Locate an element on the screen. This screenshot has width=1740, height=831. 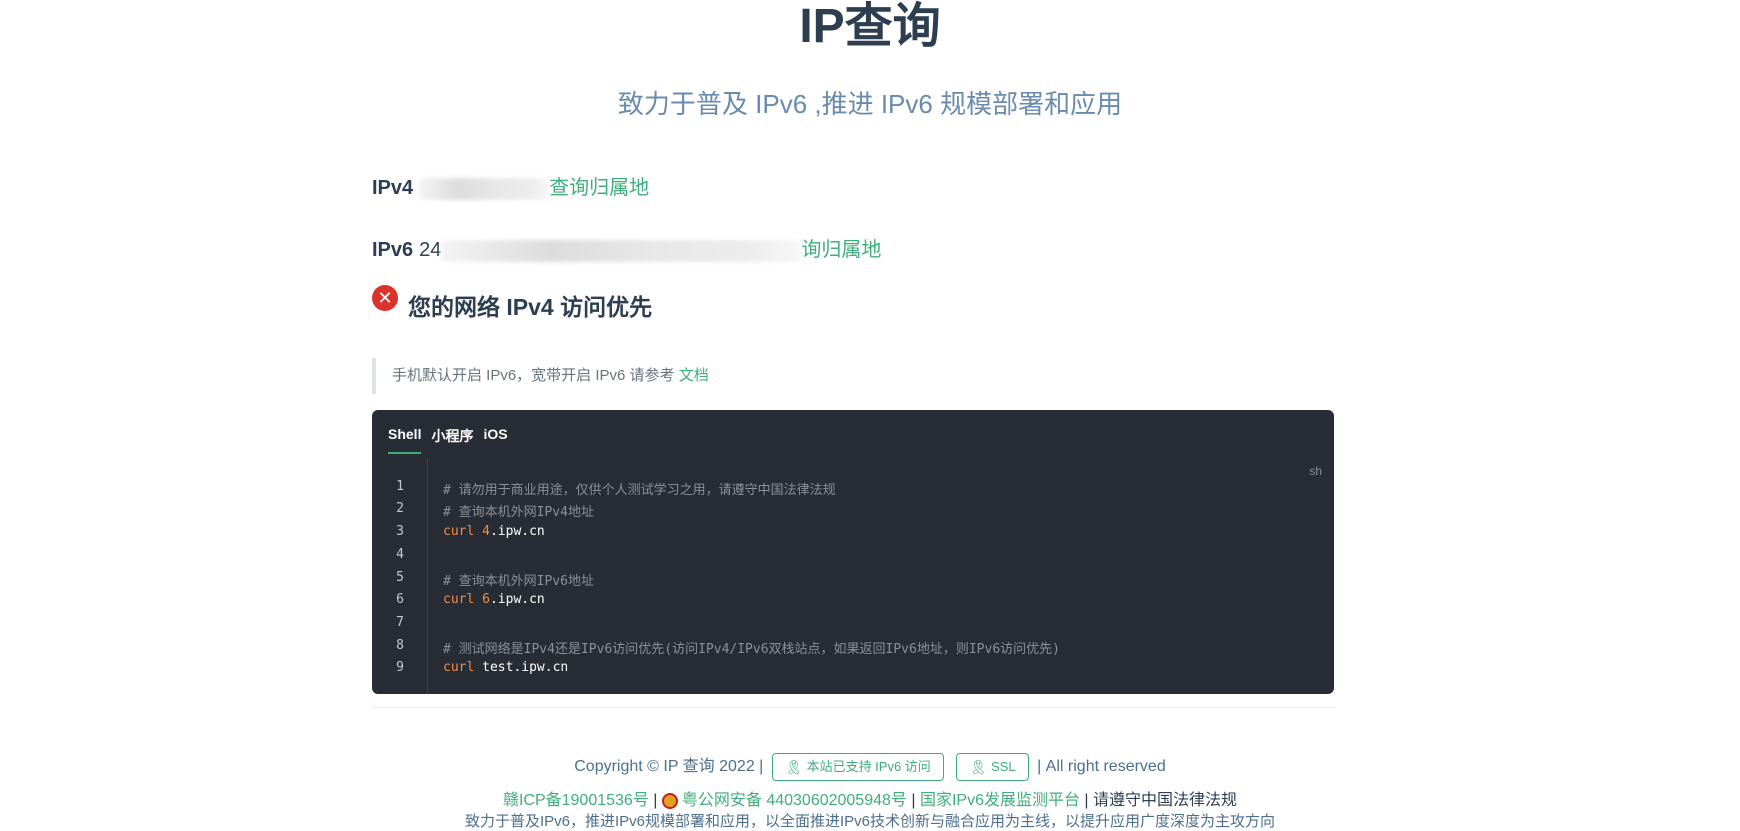
code-language: sh is located at coordinates (1315, 471).